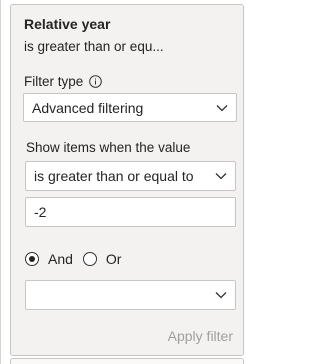 Image resolution: width=320 pixels, height=364 pixels. Describe the element at coordinates (96, 81) in the screenshot. I see `info-icon` at that location.